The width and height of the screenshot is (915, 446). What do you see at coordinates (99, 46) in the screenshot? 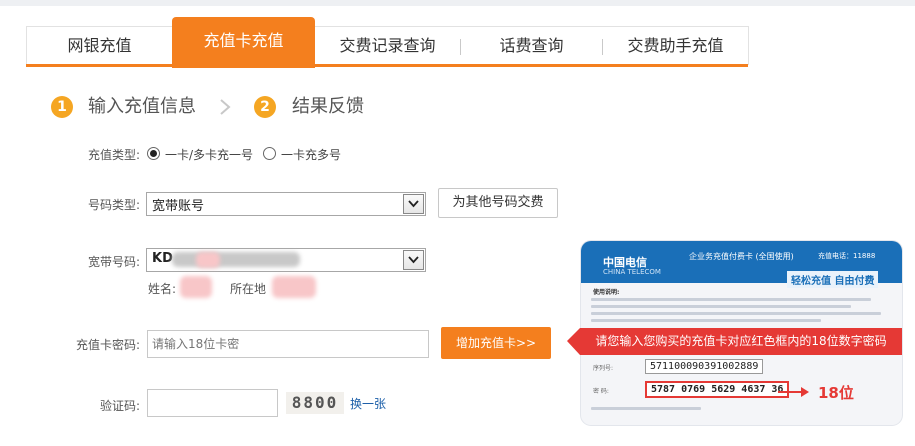
I see `tab-online-banking: 网银充值` at bounding box center [99, 46].